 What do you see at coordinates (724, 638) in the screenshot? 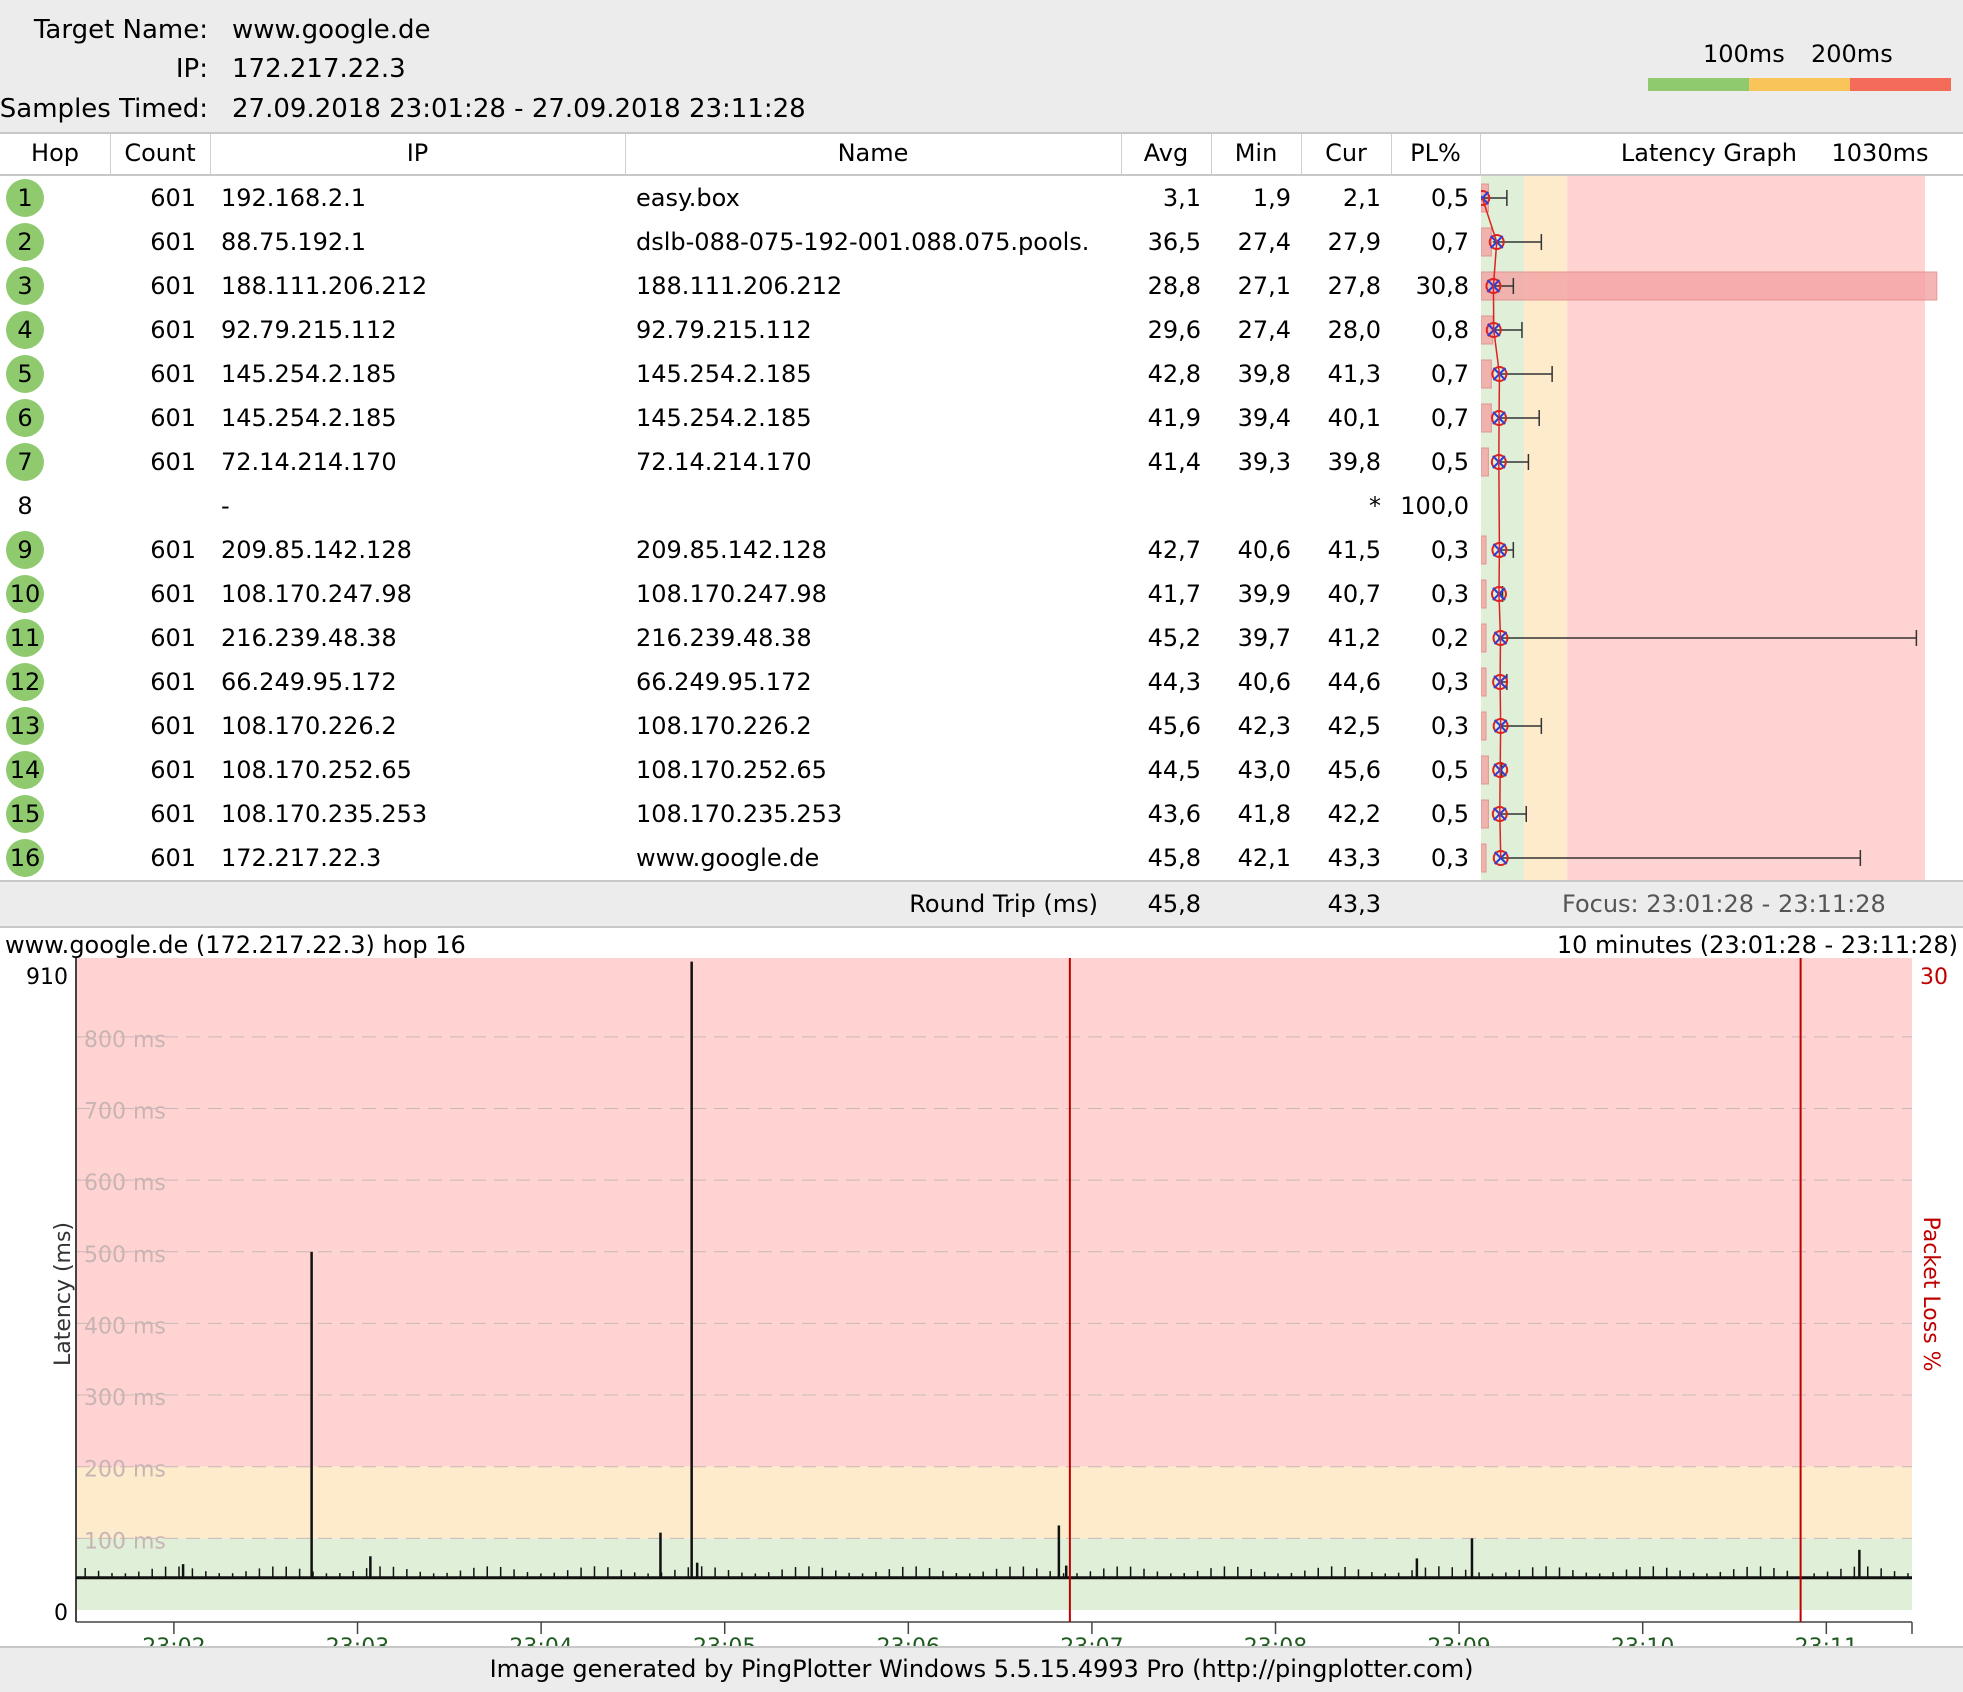
I see `hop-name: 216.239.48.38` at bounding box center [724, 638].